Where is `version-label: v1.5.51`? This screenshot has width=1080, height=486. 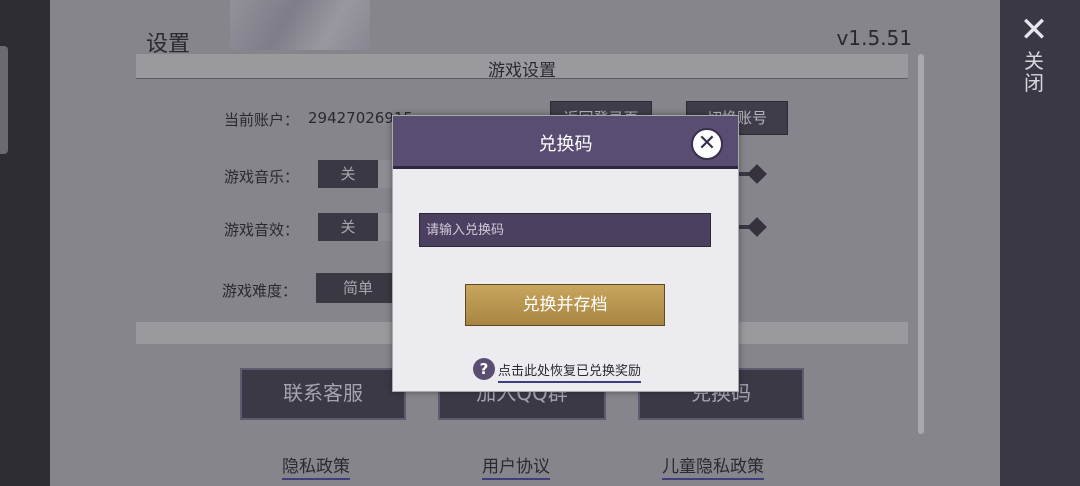 version-label: v1.5.51 is located at coordinates (874, 38).